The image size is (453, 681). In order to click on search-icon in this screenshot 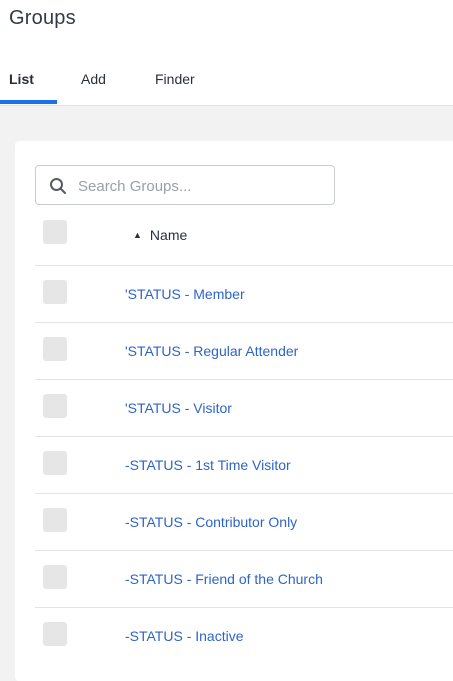, I will do `click(58, 186)`.